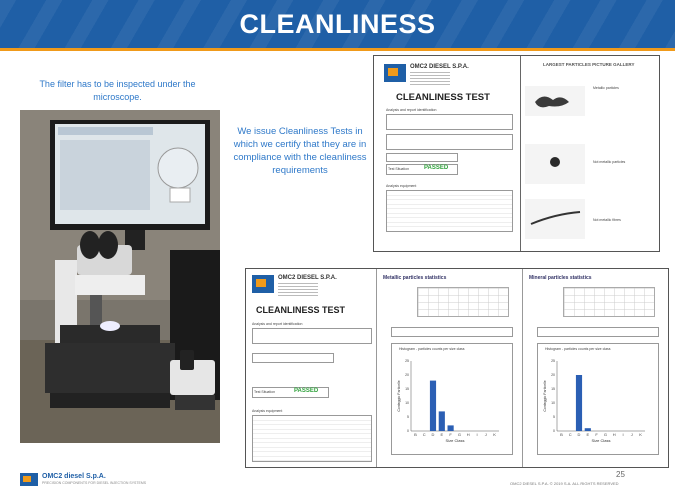 The height and width of the screenshot is (491, 675). I want to click on gallery-title: LARGEST PARTICLES PICTURE GALLERY, so click(589, 64).